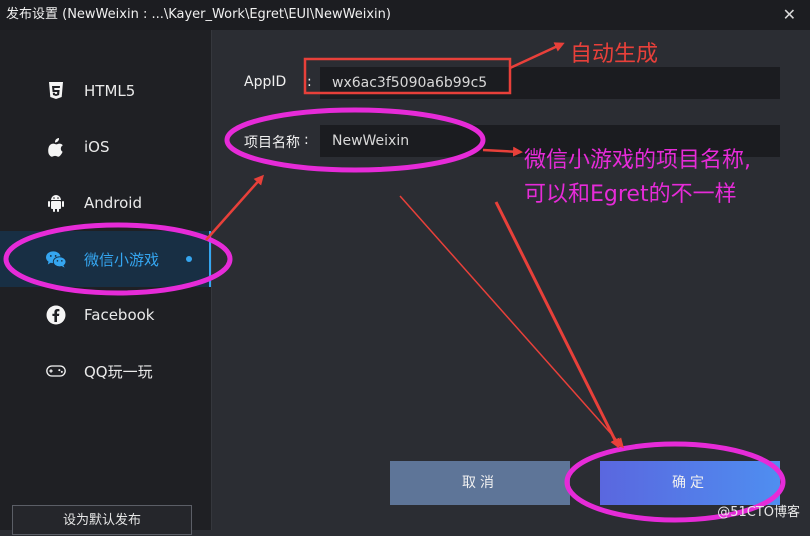  Describe the element at coordinates (550, 83) in the screenshot. I see `appid-input: wx6ac3f5090a6b99c5` at that location.